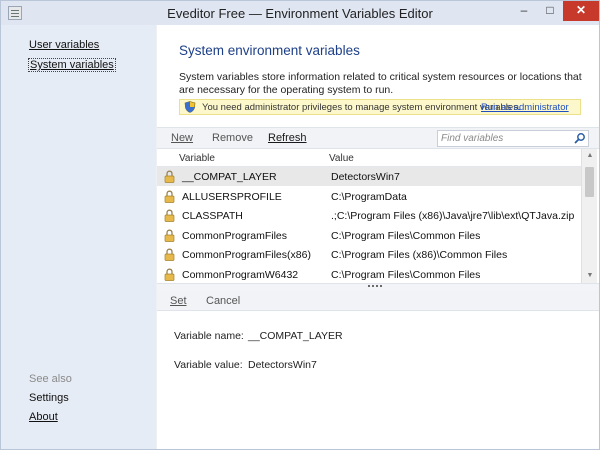 The height and width of the screenshot is (450, 600). I want to click on run-as-admin-link: Run as administrator, so click(525, 107).